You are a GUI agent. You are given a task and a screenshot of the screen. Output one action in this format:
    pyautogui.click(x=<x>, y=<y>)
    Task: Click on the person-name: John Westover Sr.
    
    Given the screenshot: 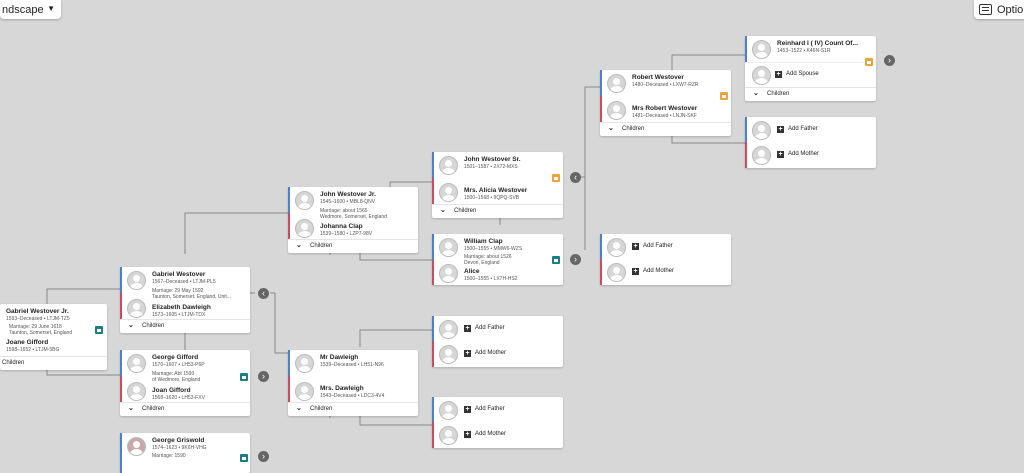 What is the action you would take?
    pyautogui.click(x=492, y=159)
    